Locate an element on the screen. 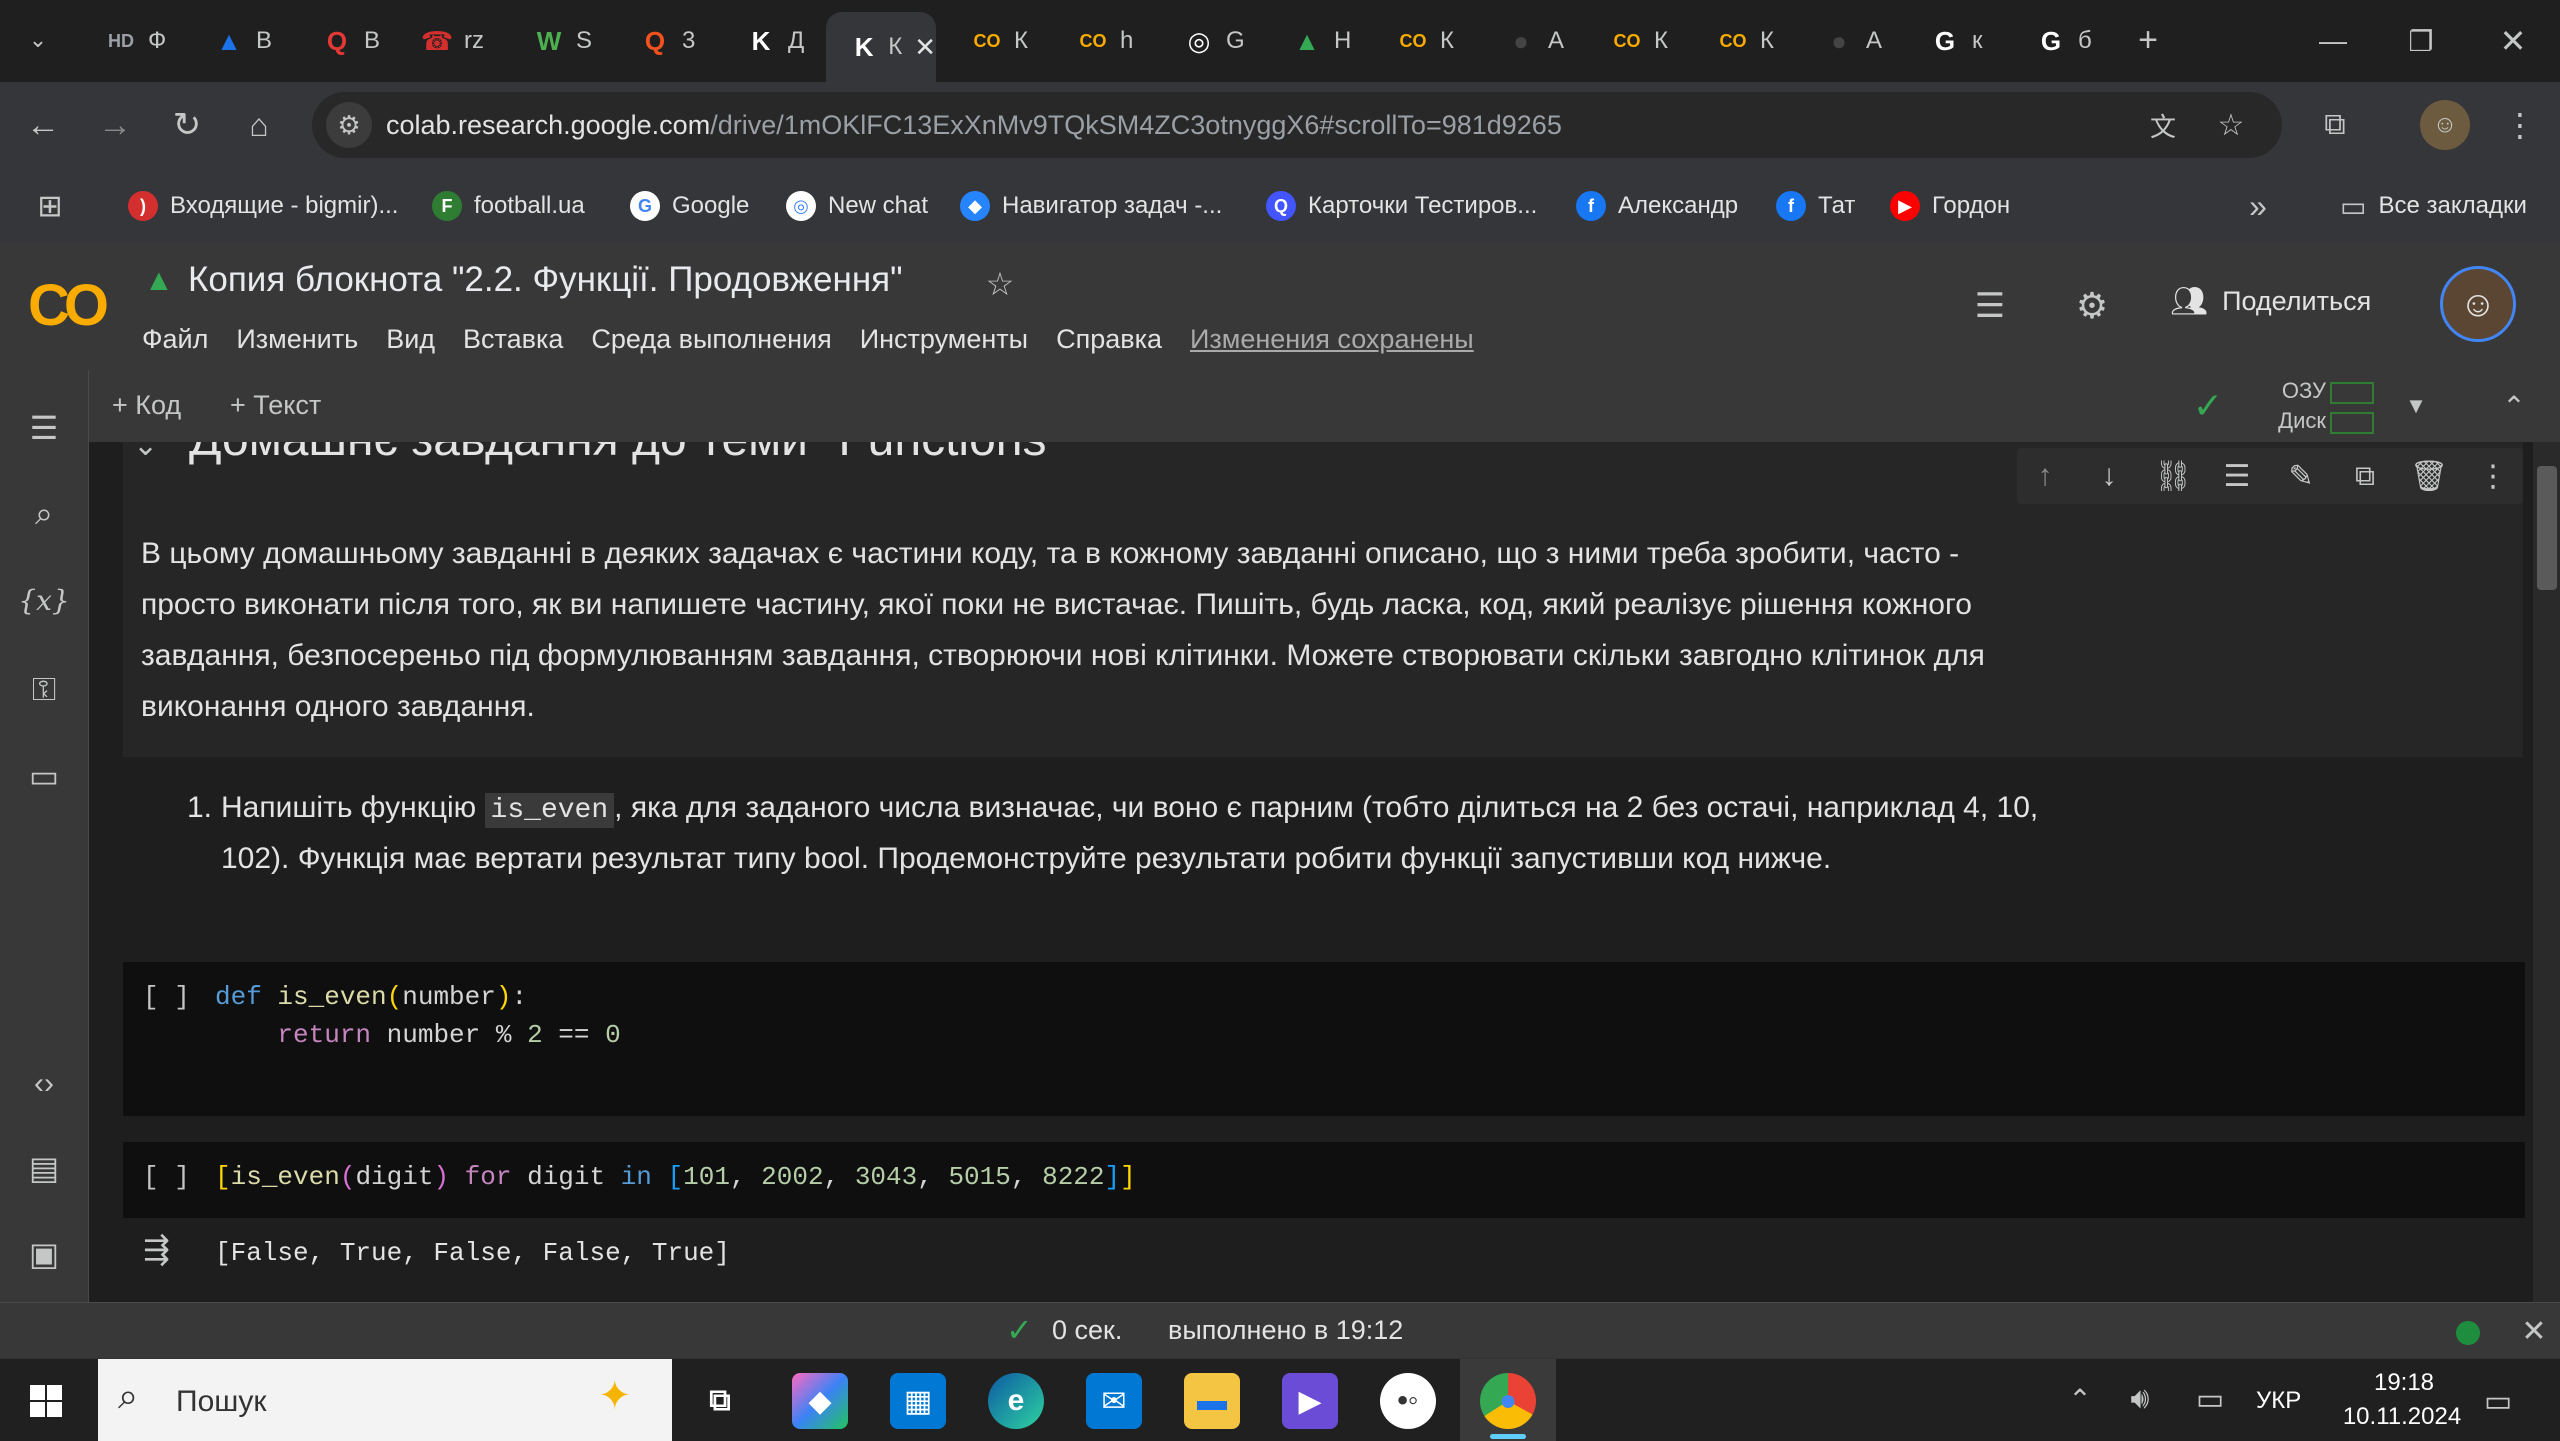 This screenshot has width=2560, height=1441. more-options-icon: ⋮ is located at coordinates (2493, 476).